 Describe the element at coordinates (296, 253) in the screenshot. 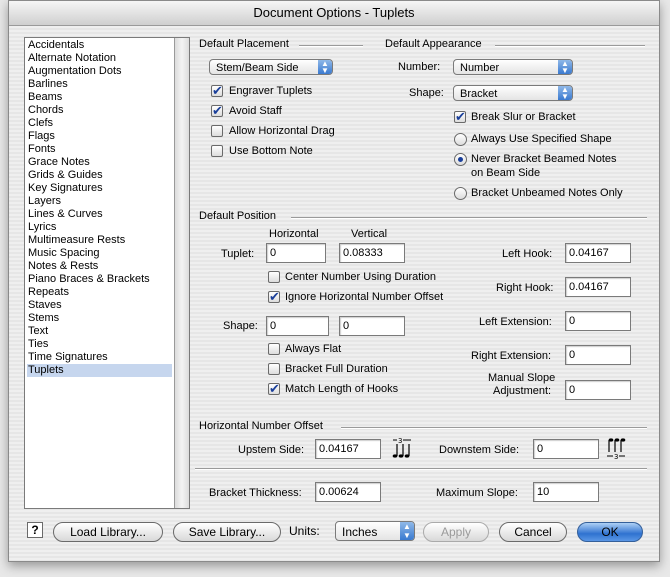

I see `tuplet-horizontal-field: 0` at that location.